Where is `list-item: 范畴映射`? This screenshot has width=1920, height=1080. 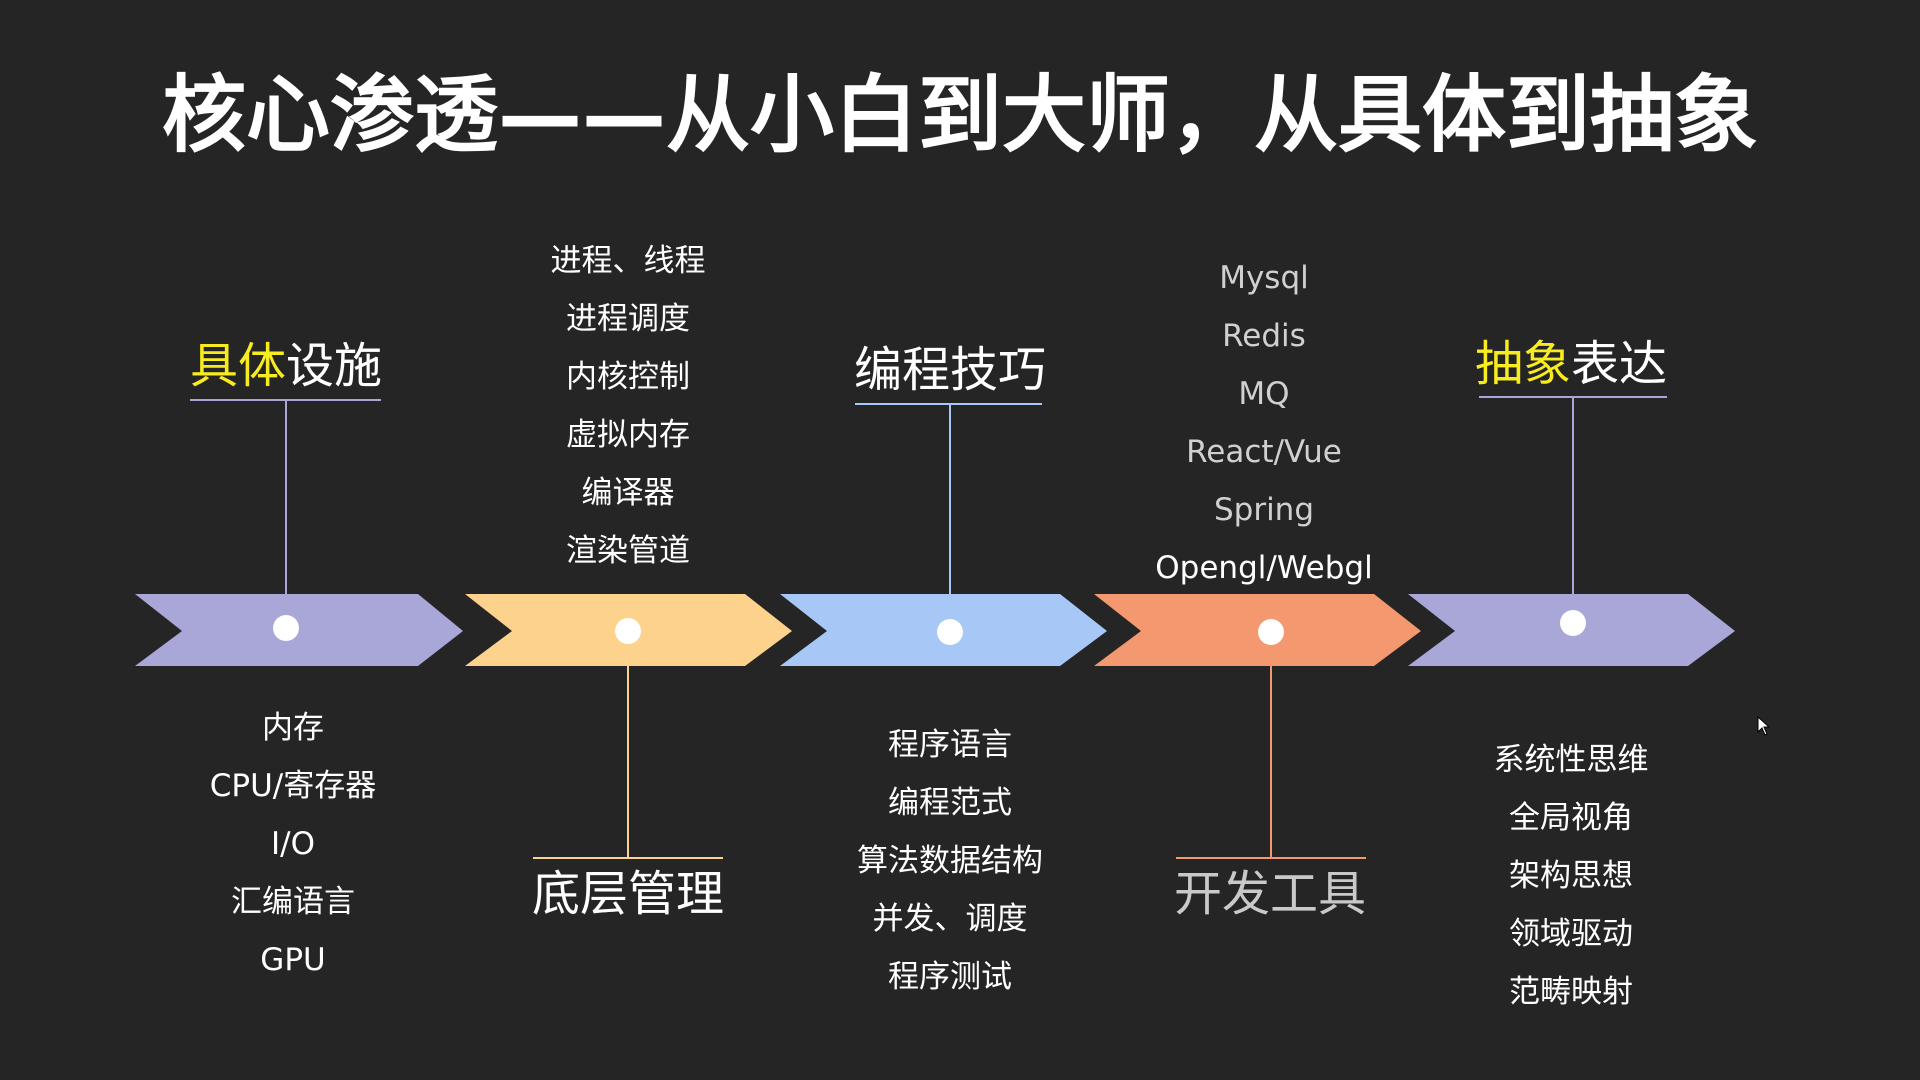 list-item: 范畴映射 is located at coordinates (1571, 992).